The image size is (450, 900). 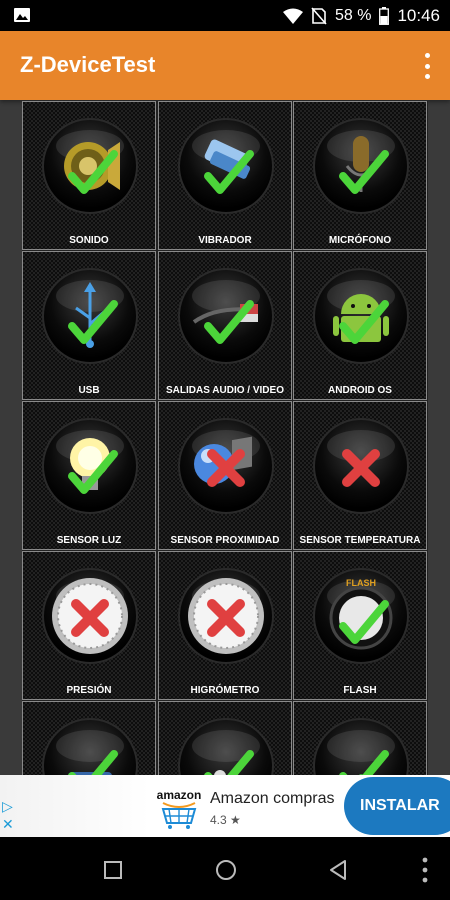 What do you see at coordinates (319, 16) in the screenshot?
I see `no-sim-icon` at bounding box center [319, 16].